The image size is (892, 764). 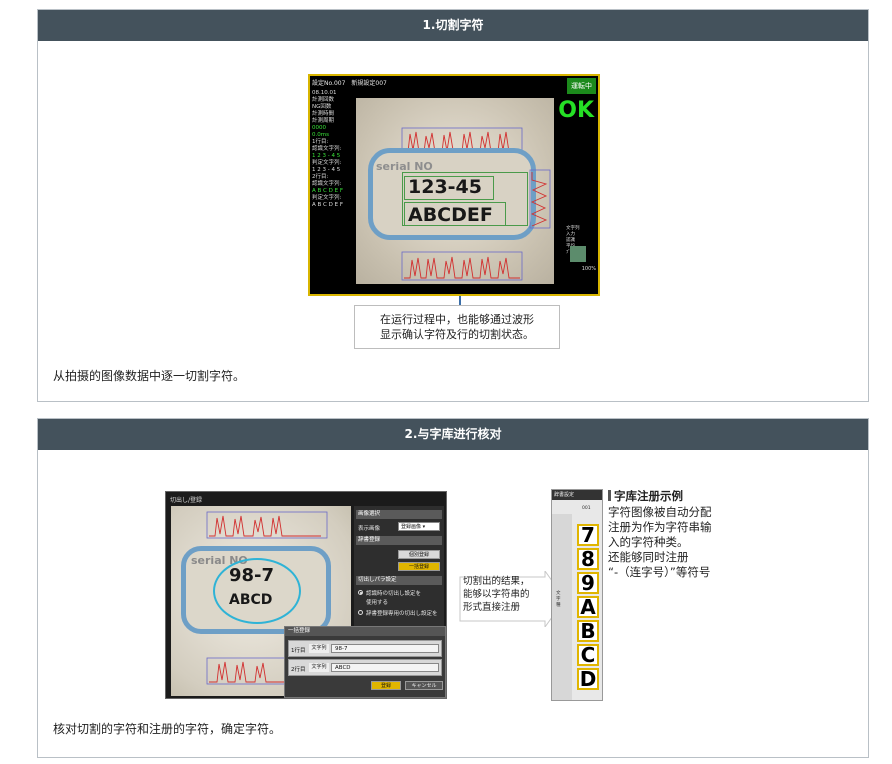 I want to click on title-bar-icon, so click(x=609, y=495).